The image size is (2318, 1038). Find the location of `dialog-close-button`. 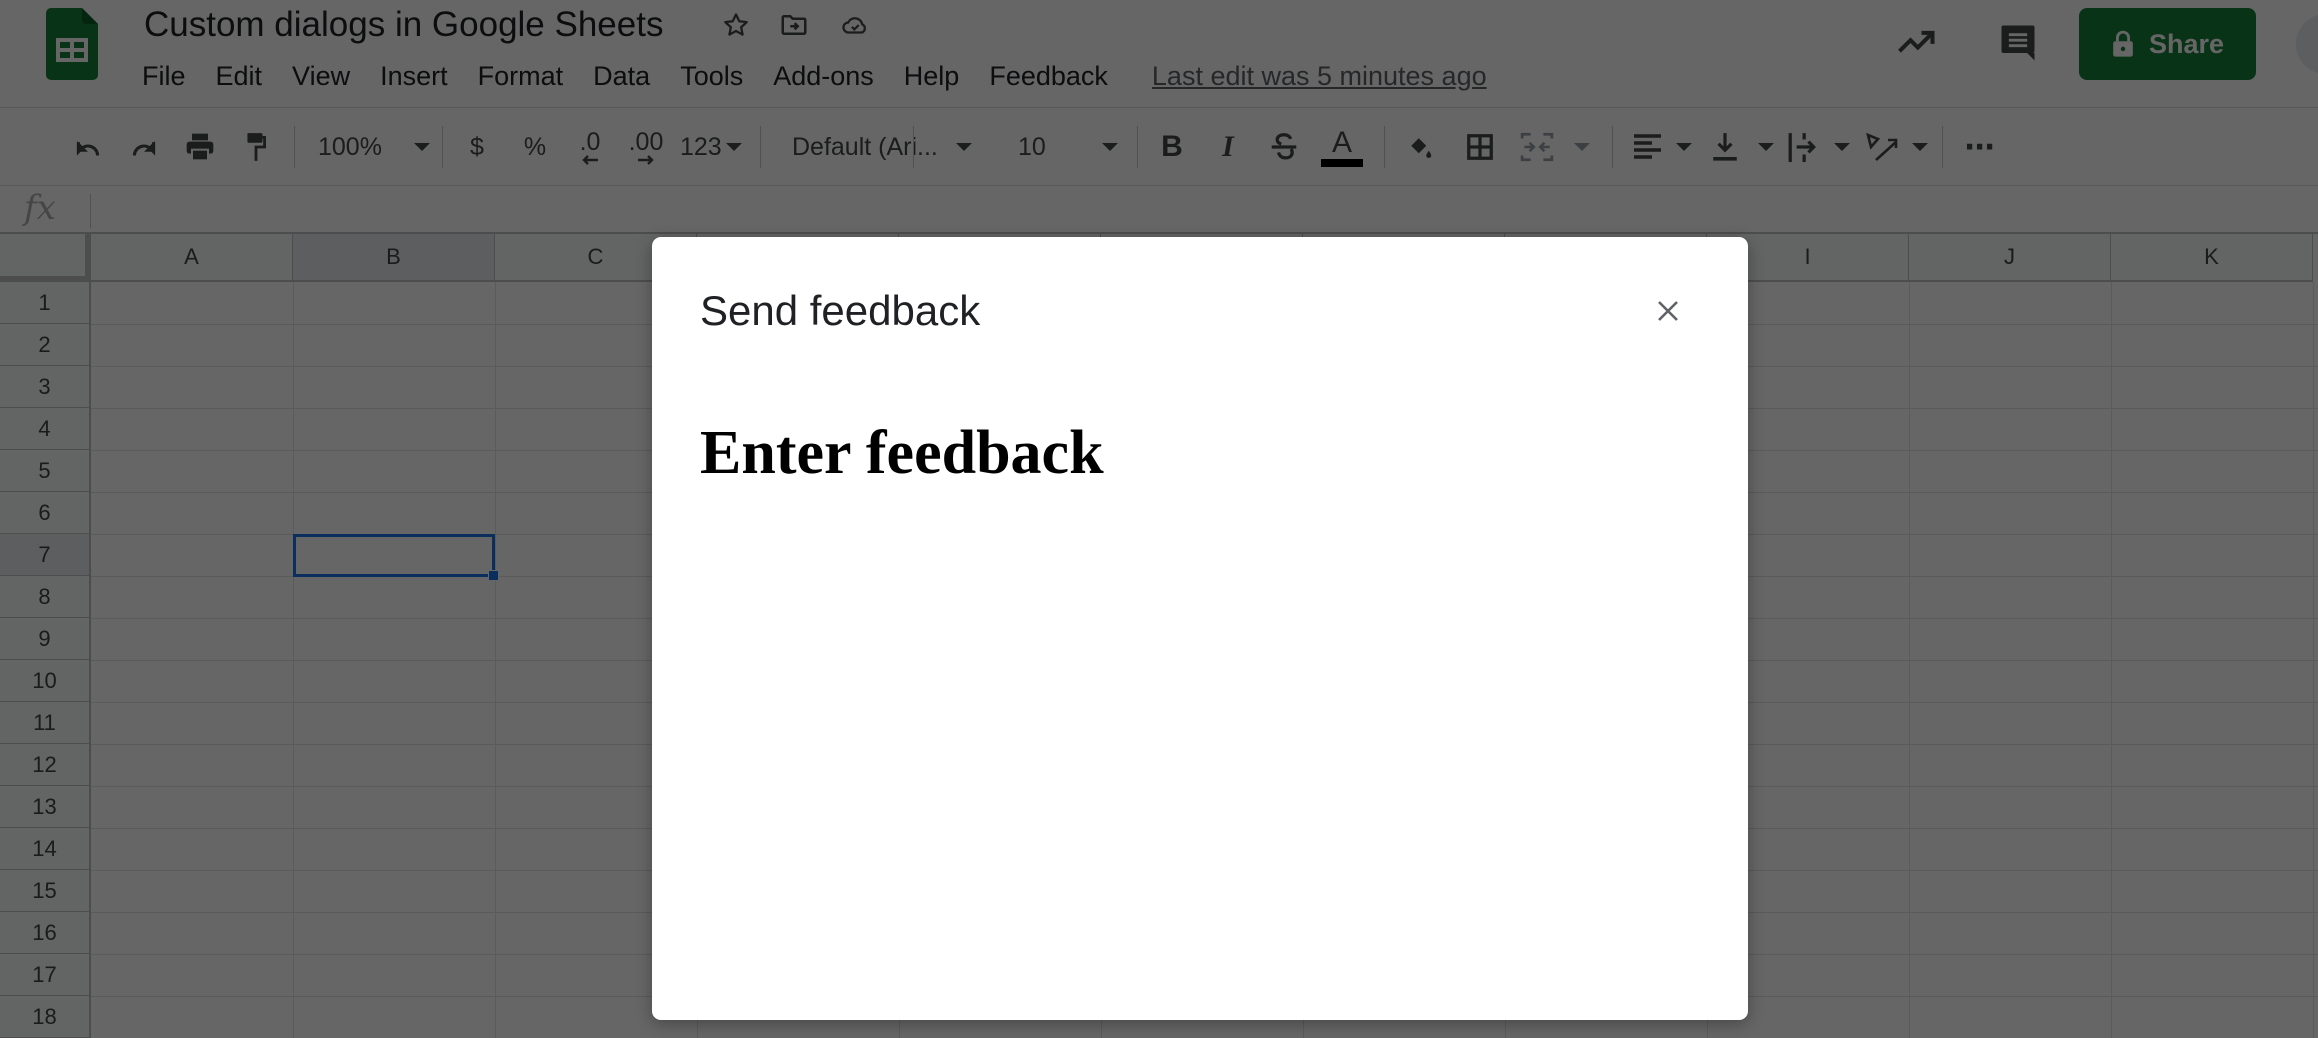

dialog-close-button is located at coordinates (1668, 311).